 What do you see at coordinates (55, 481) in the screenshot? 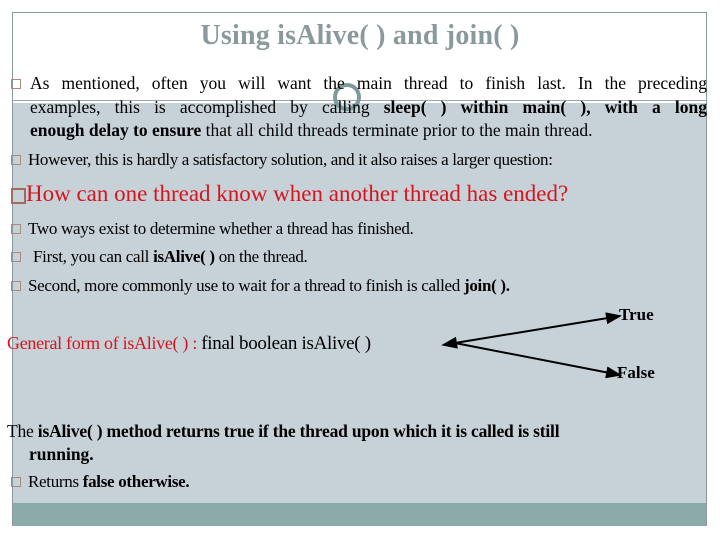
I see `bullet-6-text: Returns` at bounding box center [55, 481].